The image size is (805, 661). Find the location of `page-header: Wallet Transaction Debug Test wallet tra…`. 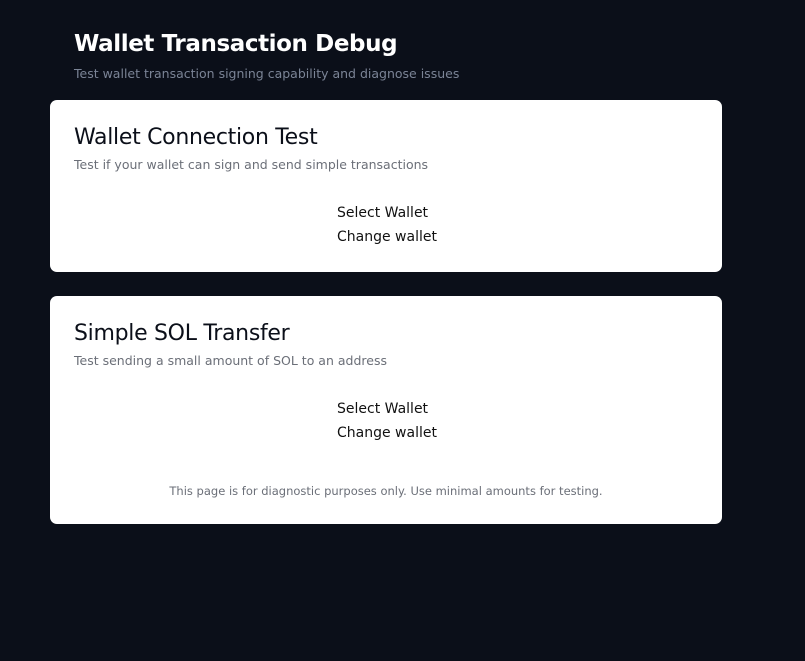

page-header: Wallet Transaction Debug Test wallet tra… is located at coordinates (266, 55).